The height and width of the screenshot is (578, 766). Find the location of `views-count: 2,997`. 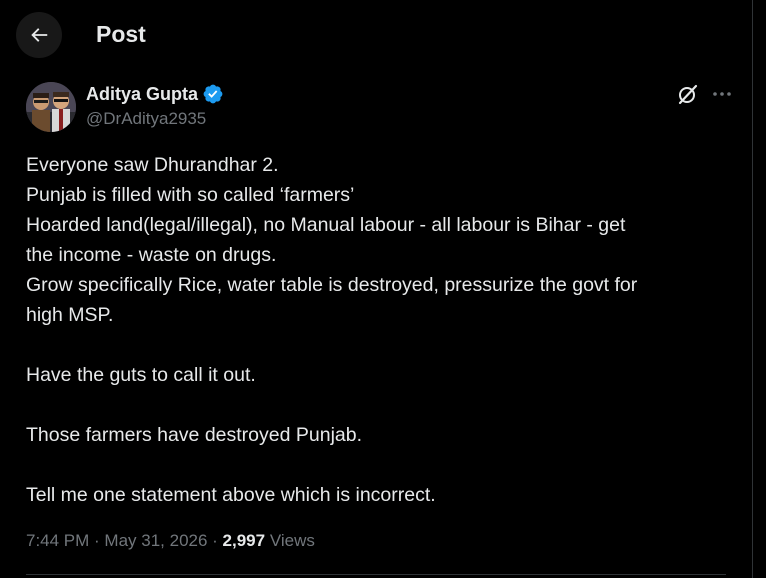

views-count: 2,997 is located at coordinates (244, 540).